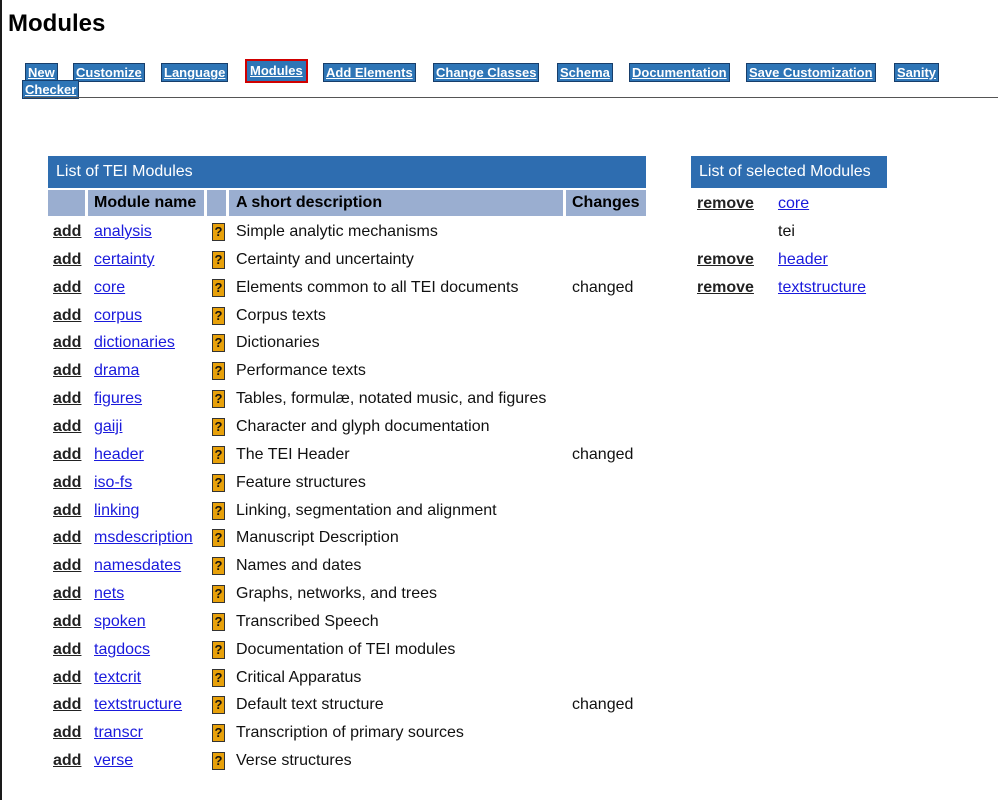 The image size is (1008, 800). What do you see at coordinates (122, 650) in the screenshot?
I see `module-name-link: tagdocs` at bounding box center [122, 650].